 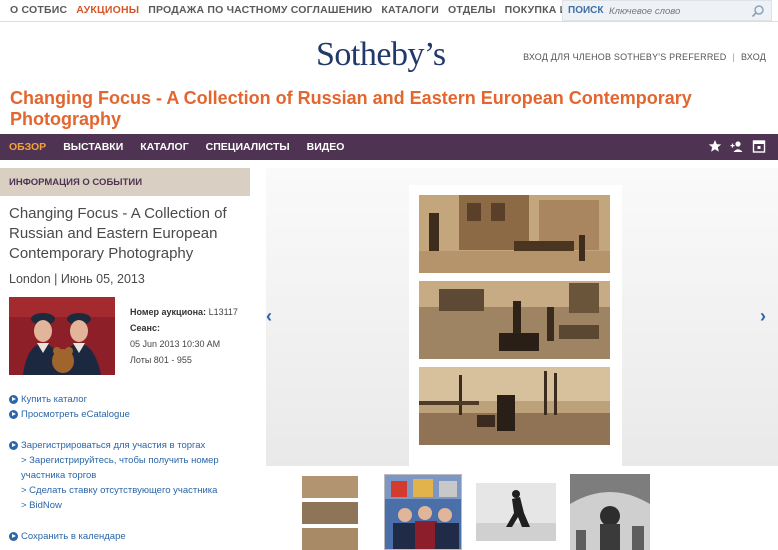 What do you see at coordinates (389, 147) in the screenshot?
I see `auction-subnav: ОБЗОР ВЫСТАВКИ КАТАЛОГ СПЕЦИАЛИСТЫ ВИДЕО` at bounding box center [389, 147].